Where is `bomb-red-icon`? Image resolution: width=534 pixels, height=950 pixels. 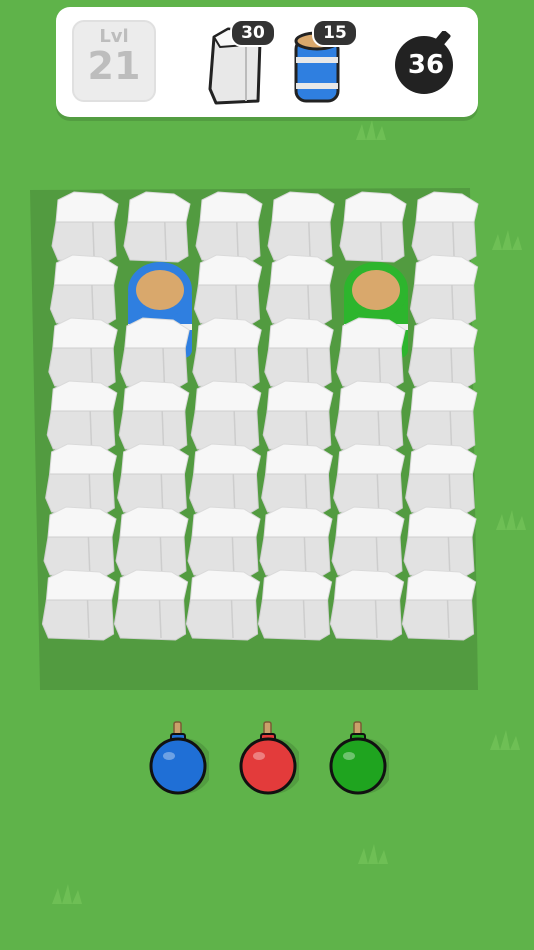 bomb-red-icon is located at coordinates (271, 758).